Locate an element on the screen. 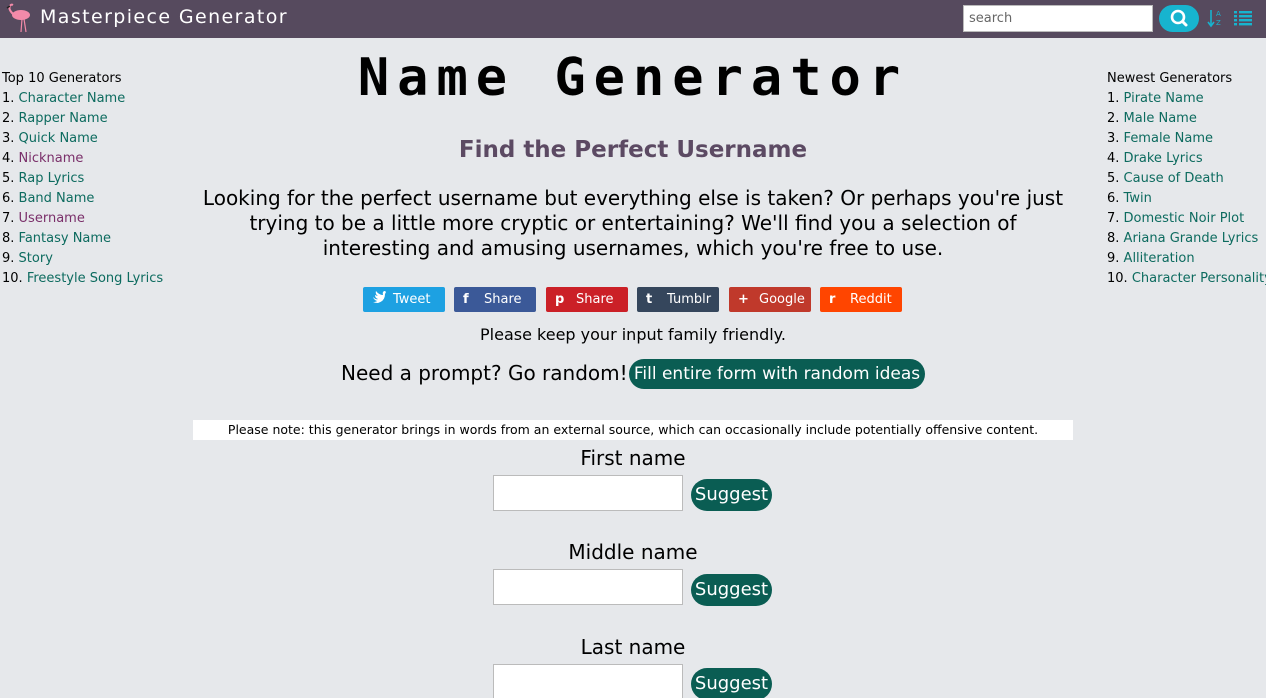 The image size is (1266, 698). list-item: 5. Cause of Death is located at coordinates (1186, 179).